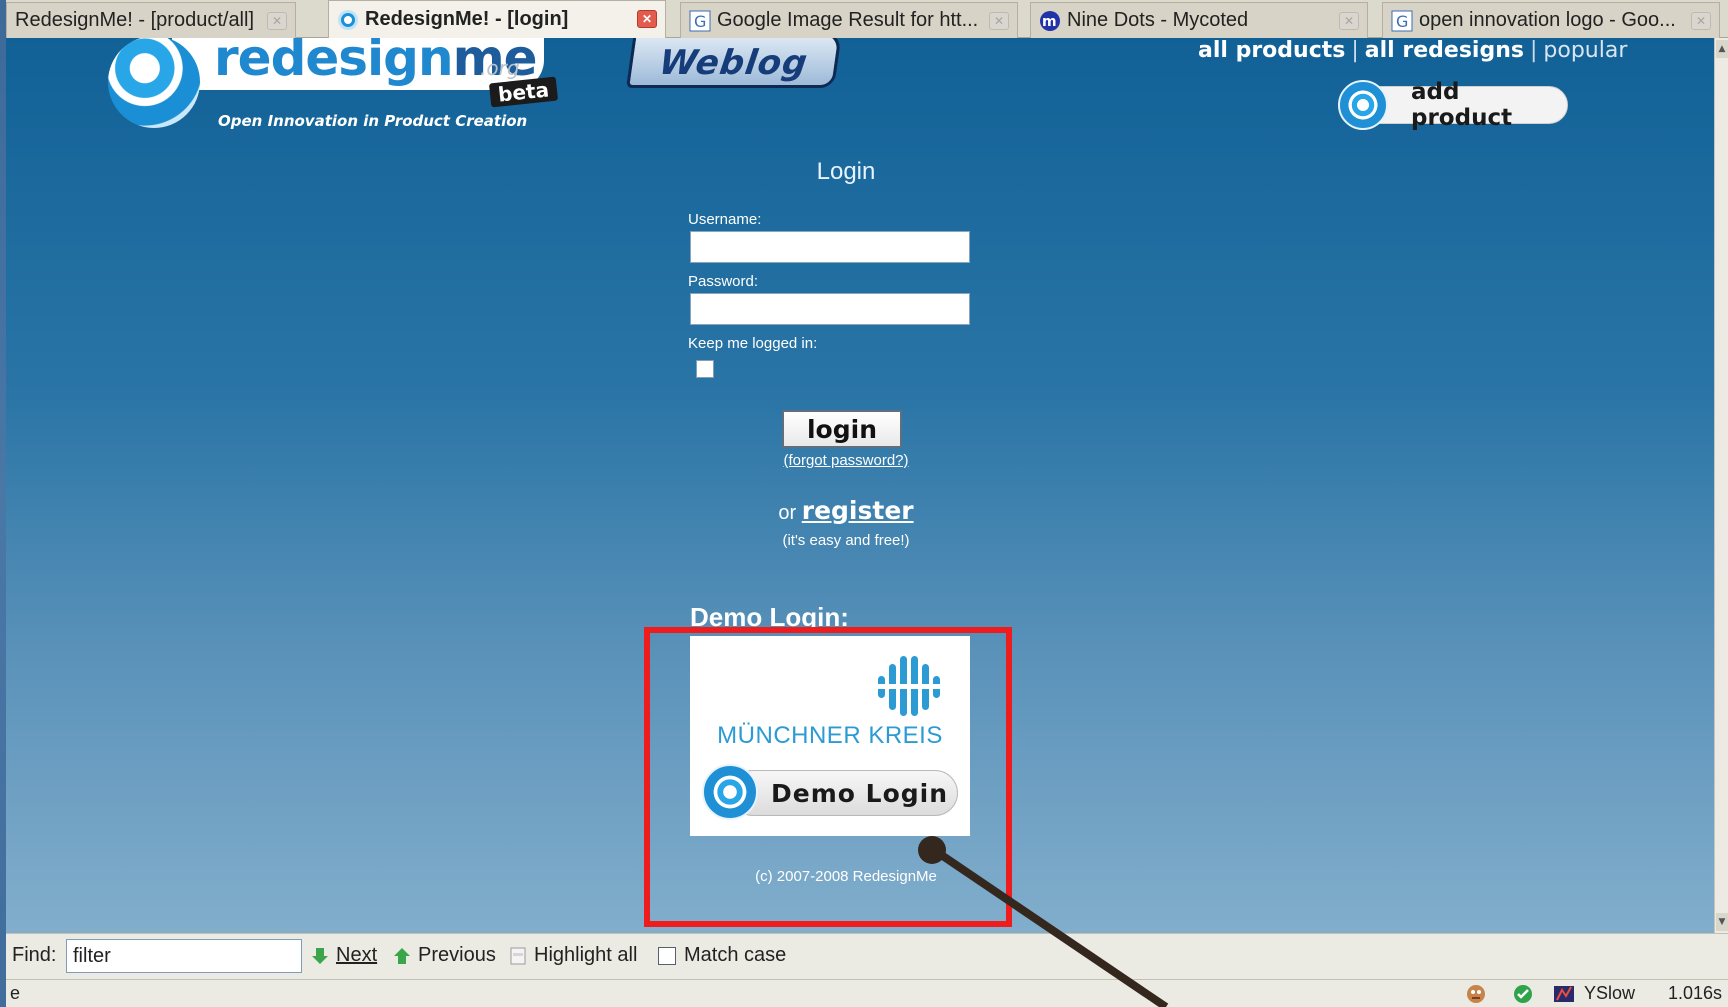 The width and height of the screenshot is (1728, 1007). I want to click on tab-title: Nine Dots - Mycoted, so click(1158, 20).